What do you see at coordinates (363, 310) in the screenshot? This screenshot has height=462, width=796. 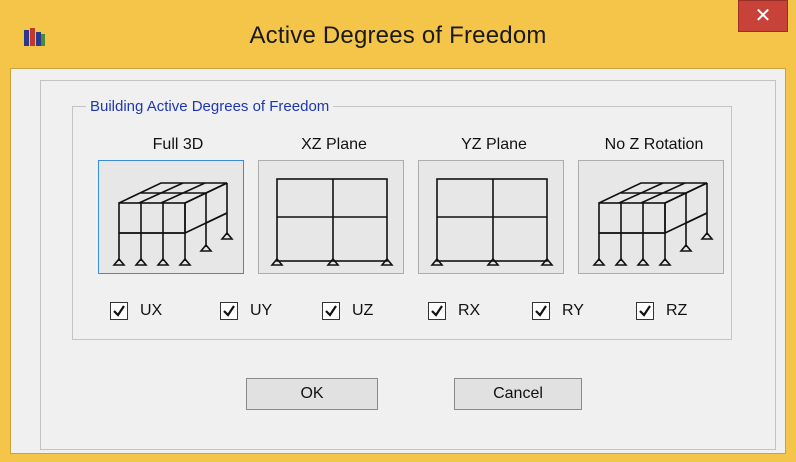 I see `dof-label-uz: UZ` at bounding box center [363, 310].